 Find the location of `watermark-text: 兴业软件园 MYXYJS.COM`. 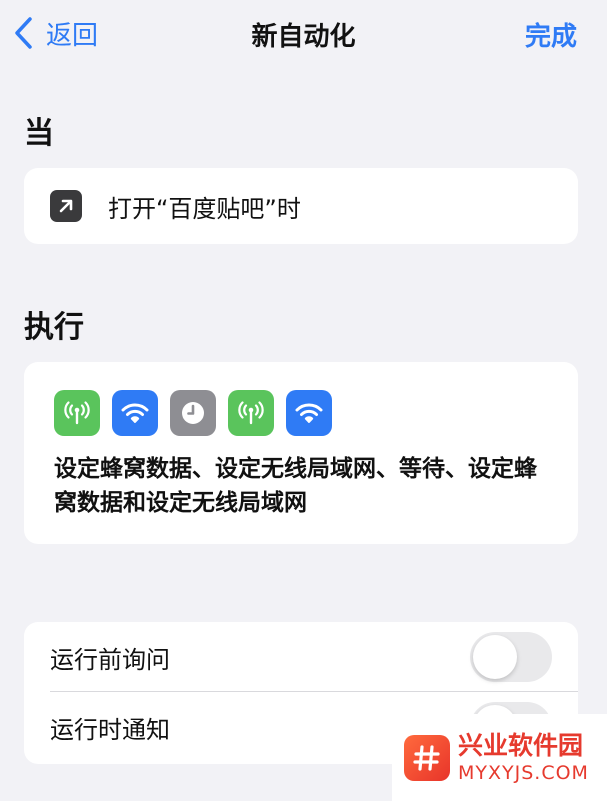

watermark-text: 兴业软件园 MYXYJS.COM is located at coordinates (523, 758).